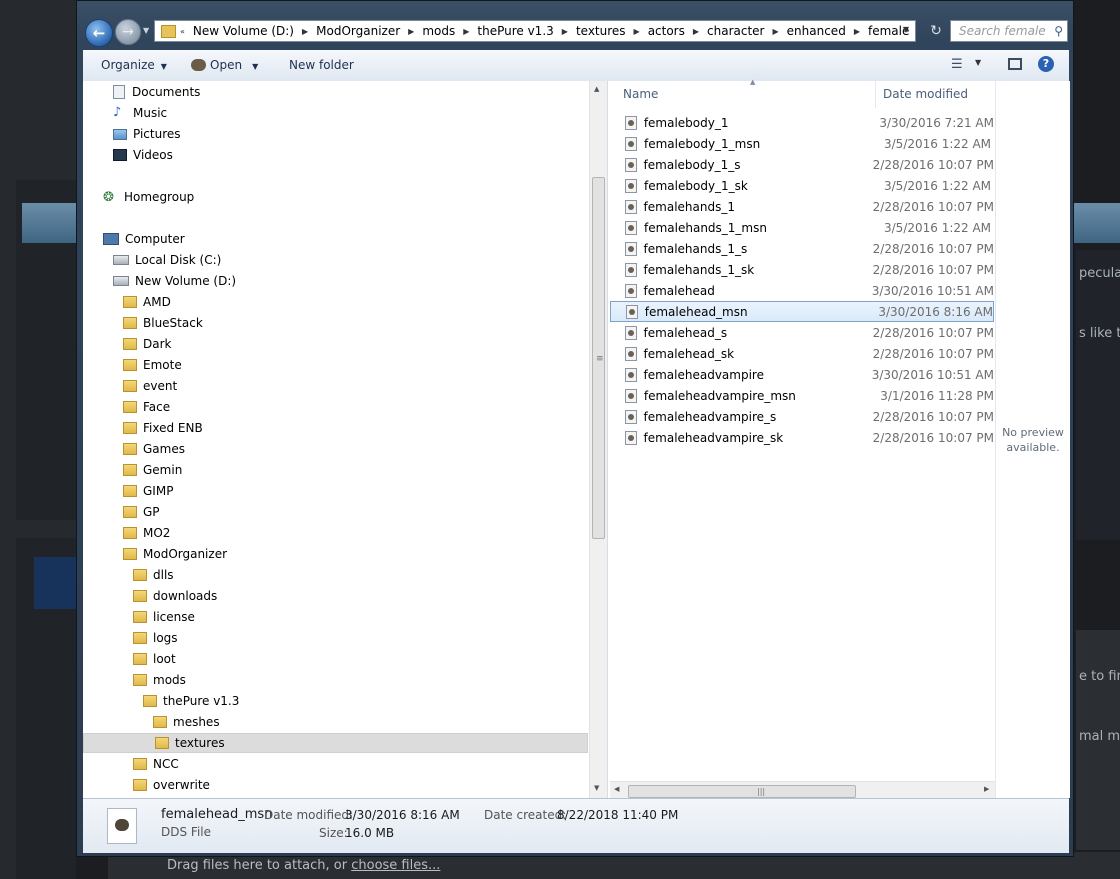  What do you see at coordinates (224, 65) in the screenshot?
I see `open-button: Open ▼` at bounding box center [224, 65].